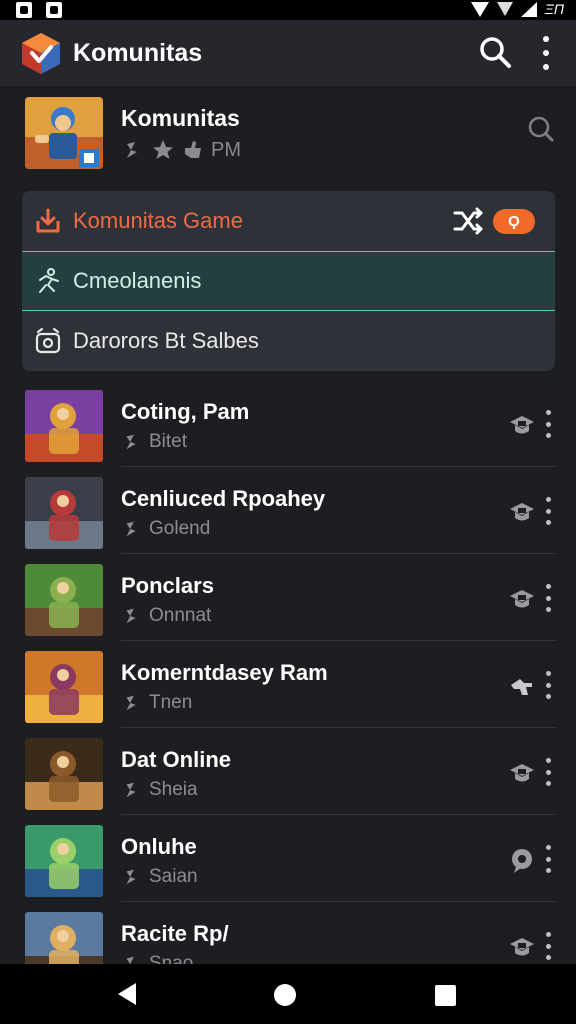  I want to click on game-subtitle: Onnnat, so click(166, 616).